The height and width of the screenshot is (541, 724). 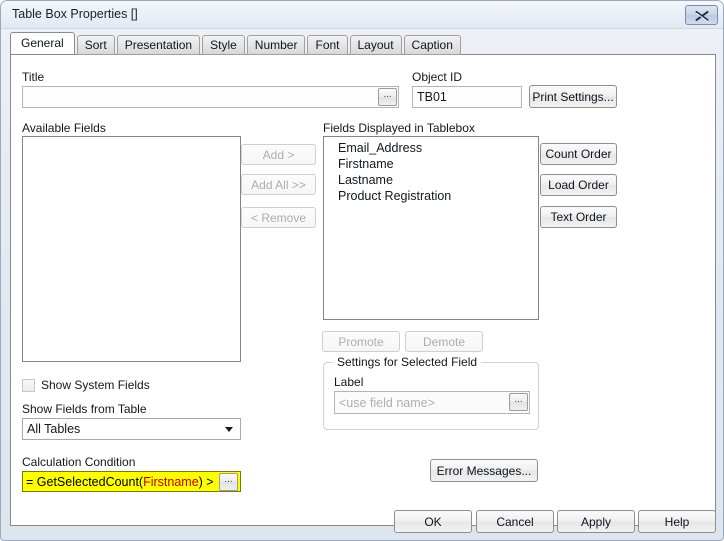 I want to click on checkbox-box-icon, so click(x=28, y=385).